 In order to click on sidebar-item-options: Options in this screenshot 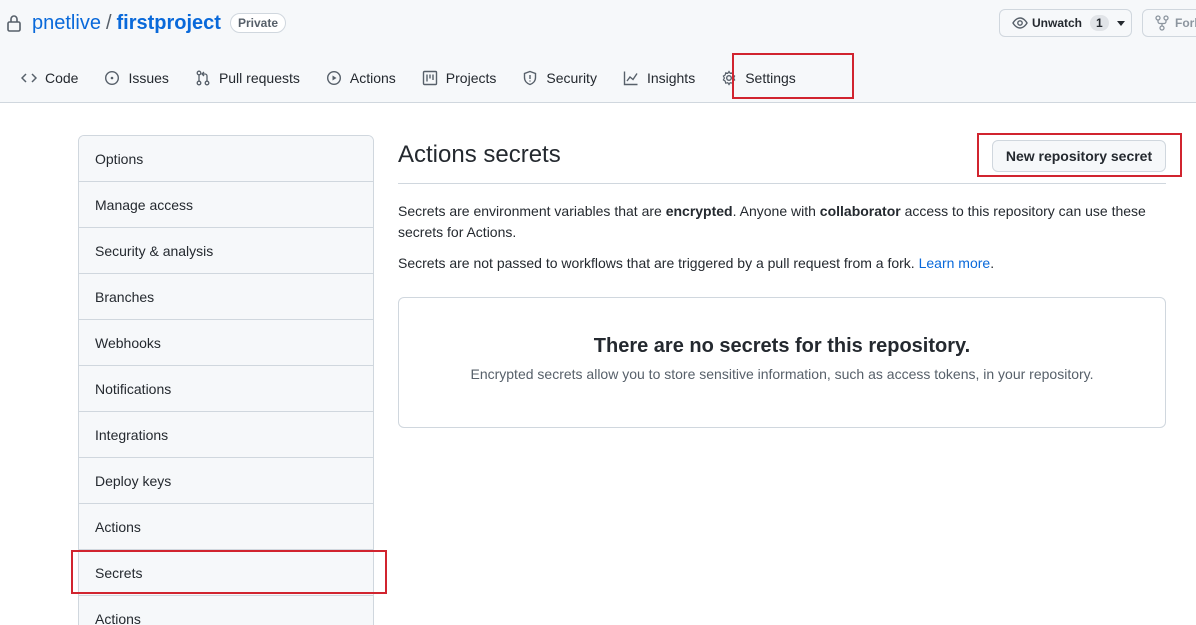, I will do `click(226, 159)`.